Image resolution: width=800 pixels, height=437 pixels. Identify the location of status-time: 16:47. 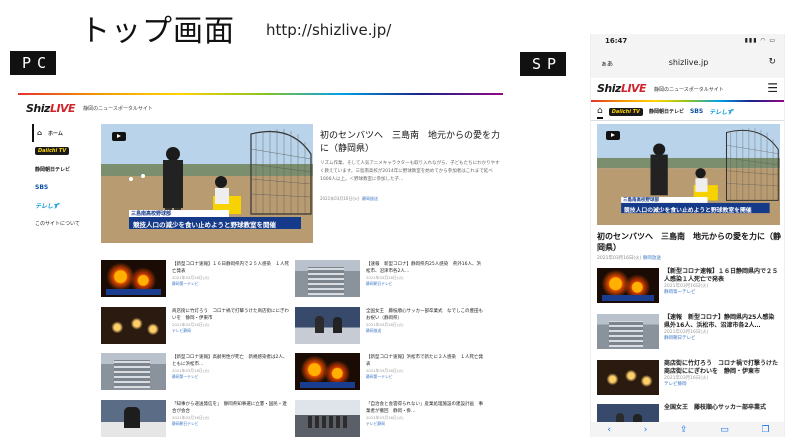
(616, 41).